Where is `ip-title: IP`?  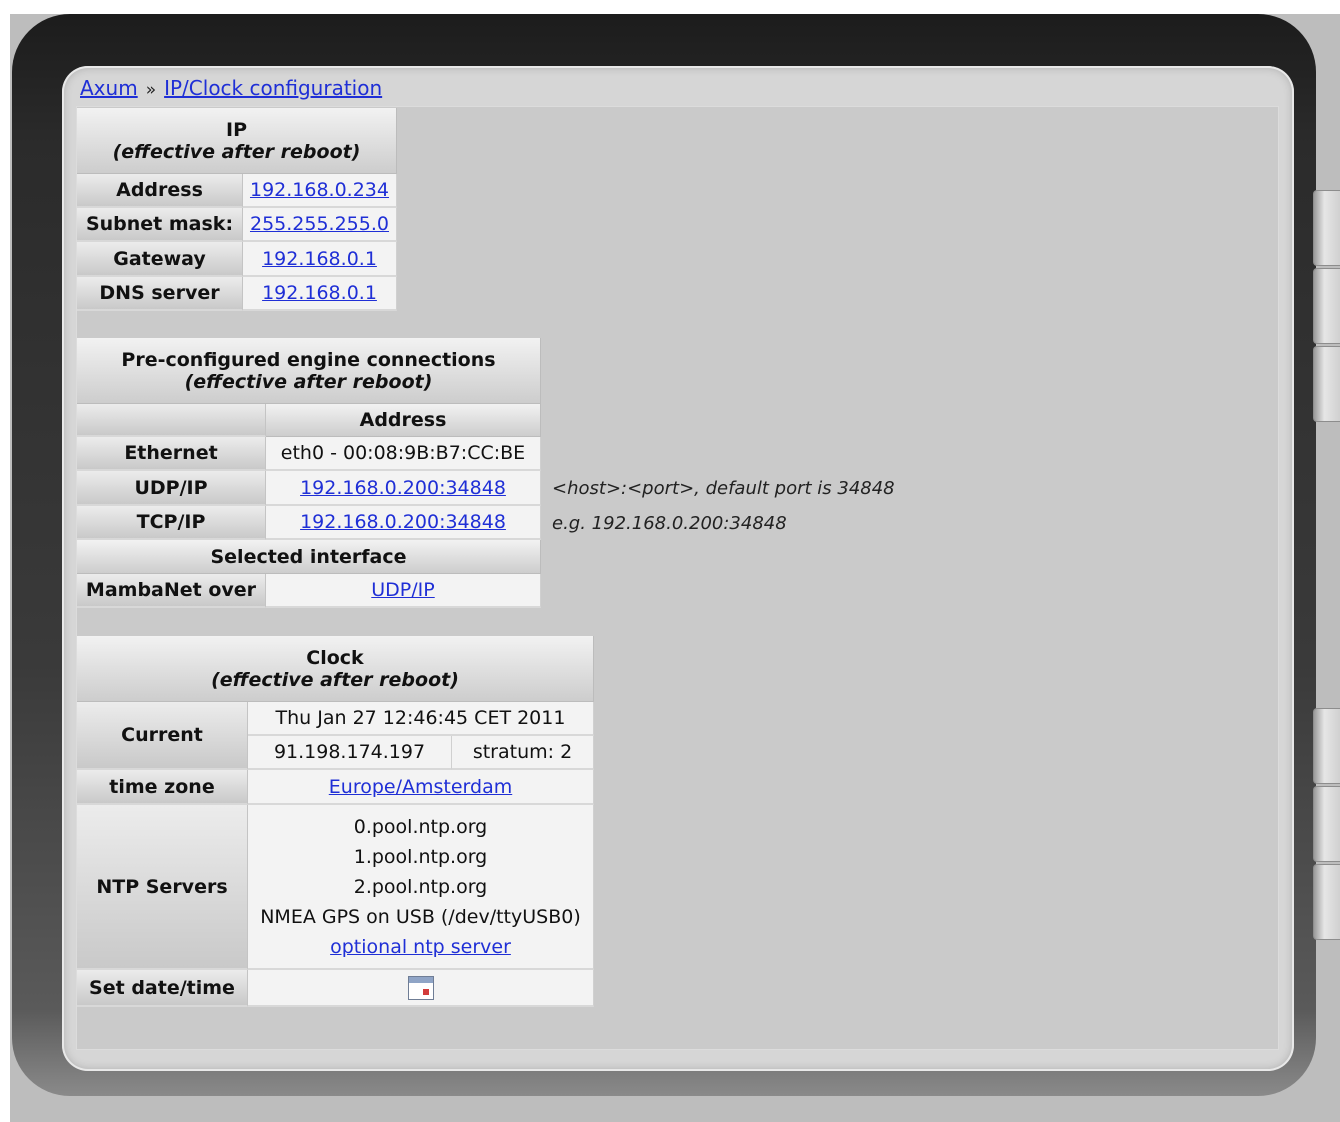 ip-title: IP is located at coordinates (236, 129).